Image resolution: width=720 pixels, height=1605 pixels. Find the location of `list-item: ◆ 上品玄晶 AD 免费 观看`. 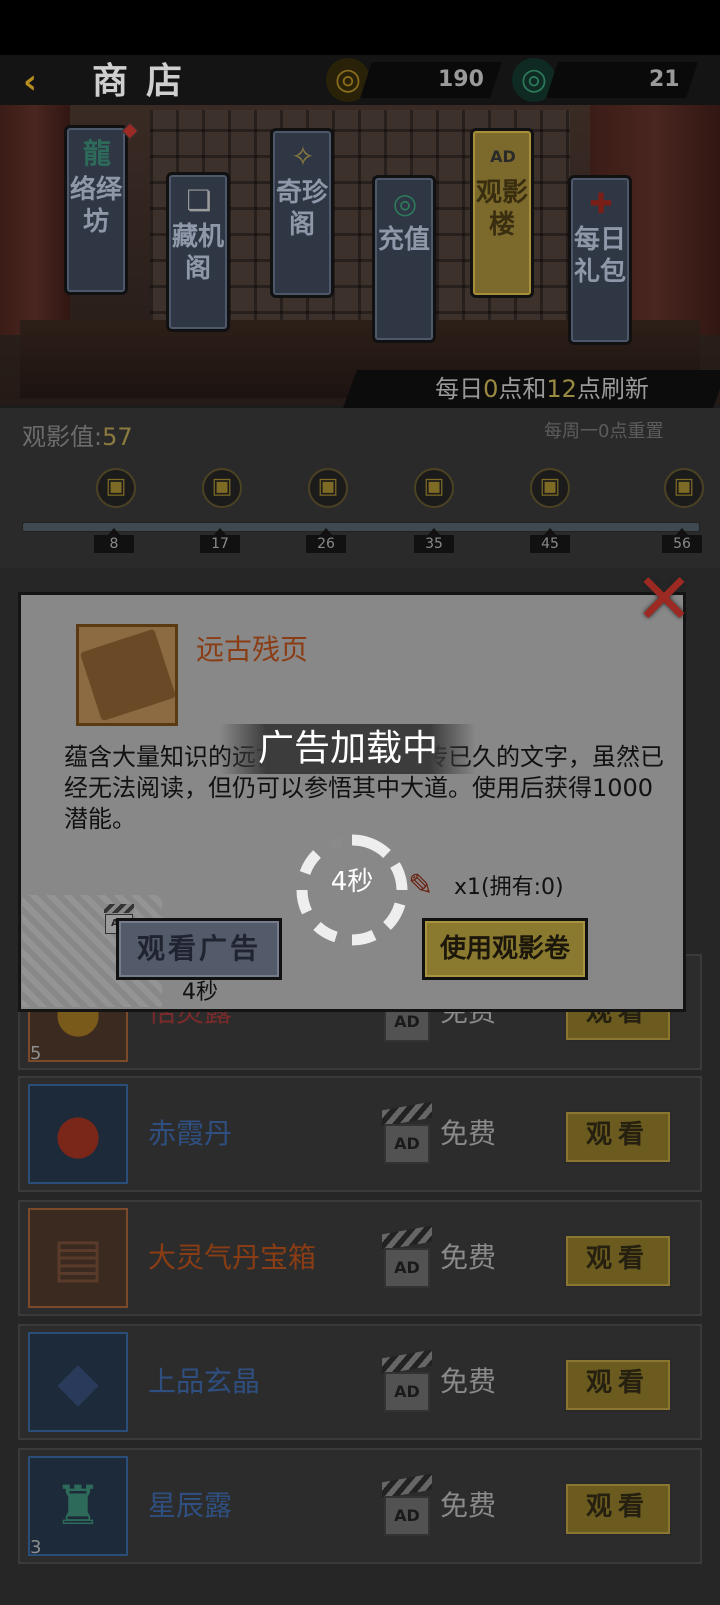

list-item: ◆ 上品玄晶 AD 免费 观看 is located at coordinates (360, 1382).